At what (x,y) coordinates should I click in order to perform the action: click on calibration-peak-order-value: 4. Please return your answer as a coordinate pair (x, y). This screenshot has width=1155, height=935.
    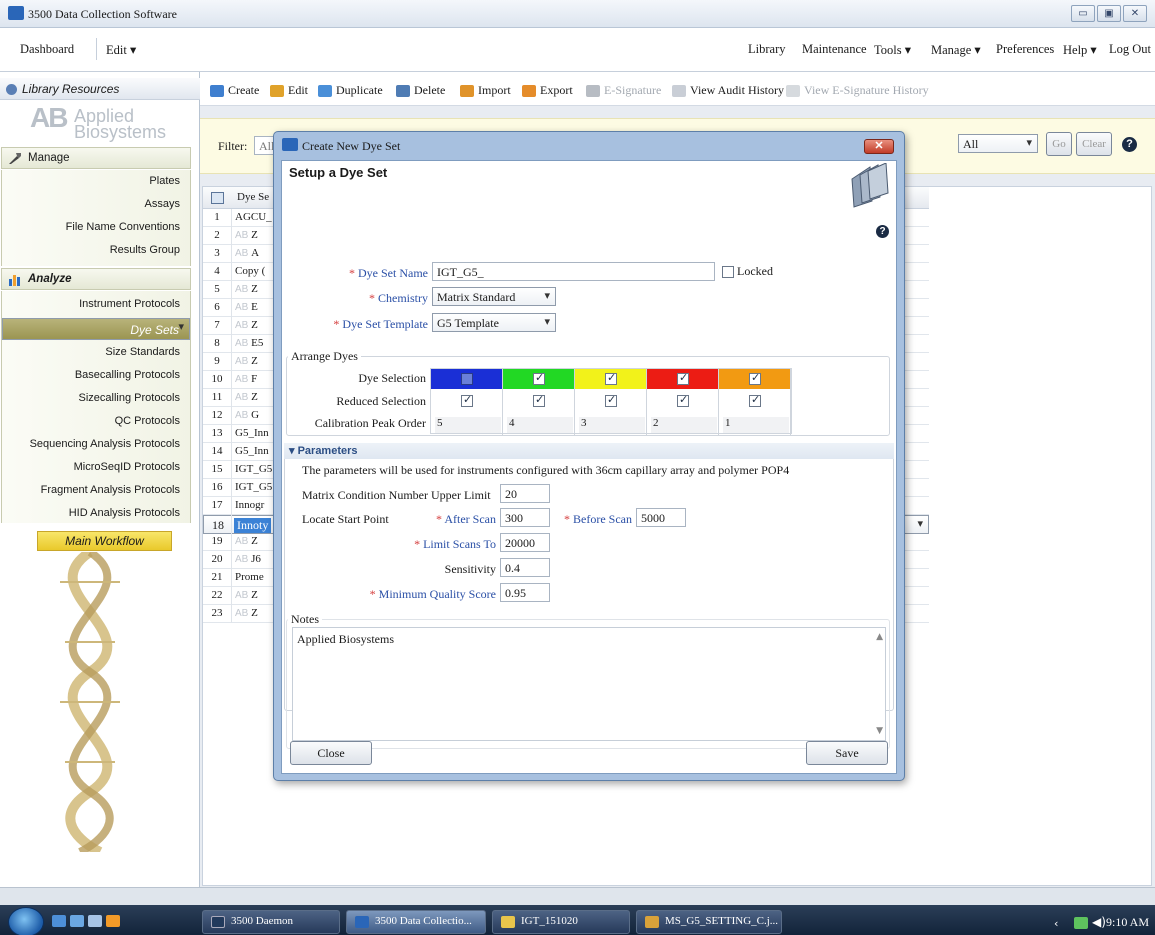
    Looking at the image, I should click on (540, 425).